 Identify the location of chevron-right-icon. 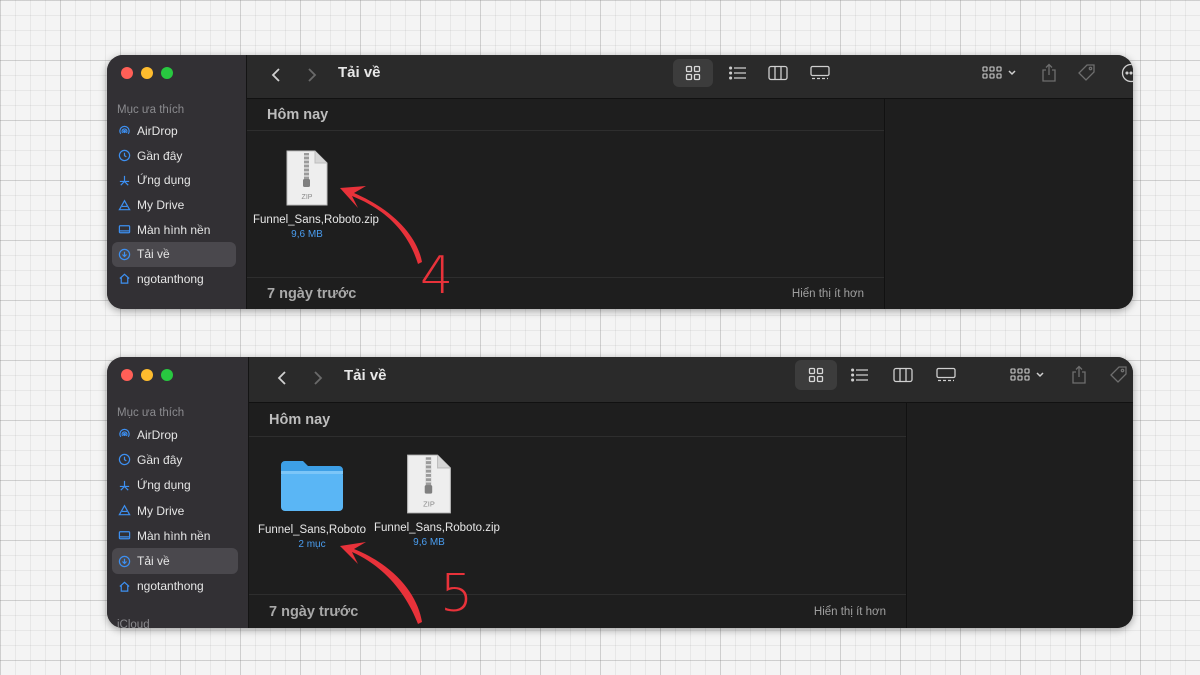
(312, 75).